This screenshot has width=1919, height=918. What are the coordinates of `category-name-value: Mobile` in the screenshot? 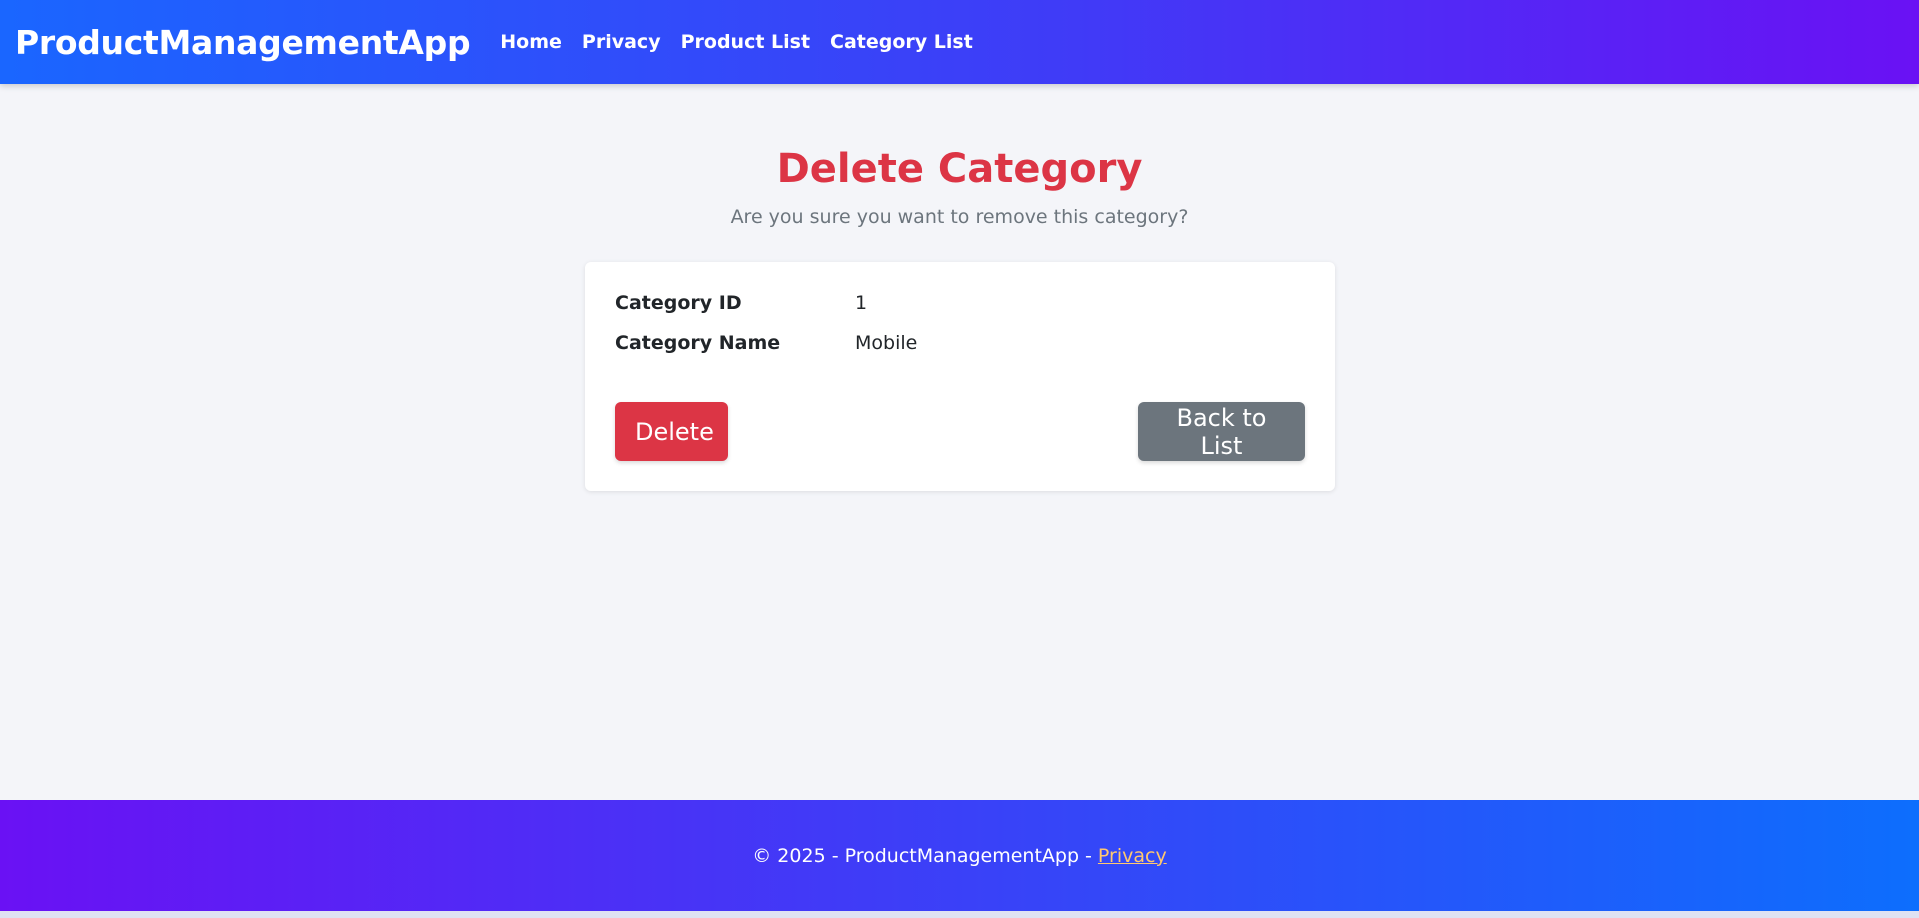 It's located at (886, 343).